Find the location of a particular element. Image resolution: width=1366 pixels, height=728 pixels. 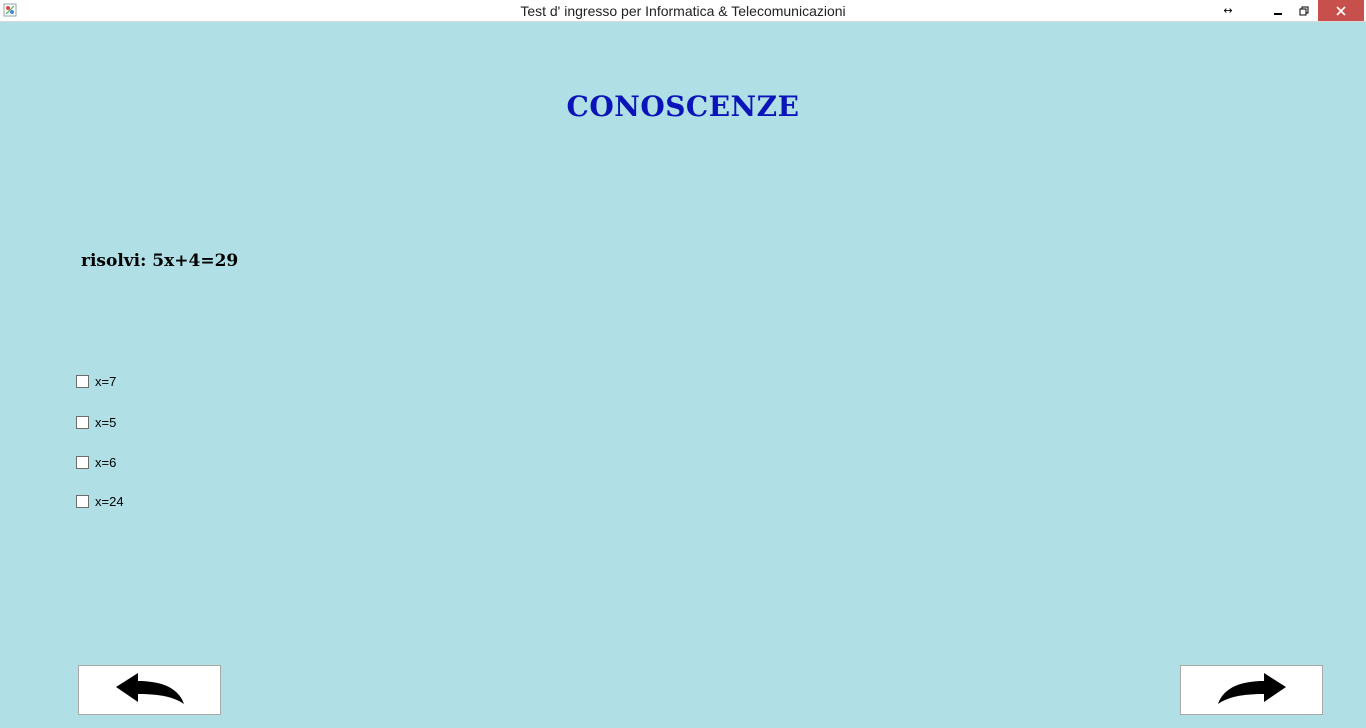

option-label: x=5 is located at coordinates (106, 422).